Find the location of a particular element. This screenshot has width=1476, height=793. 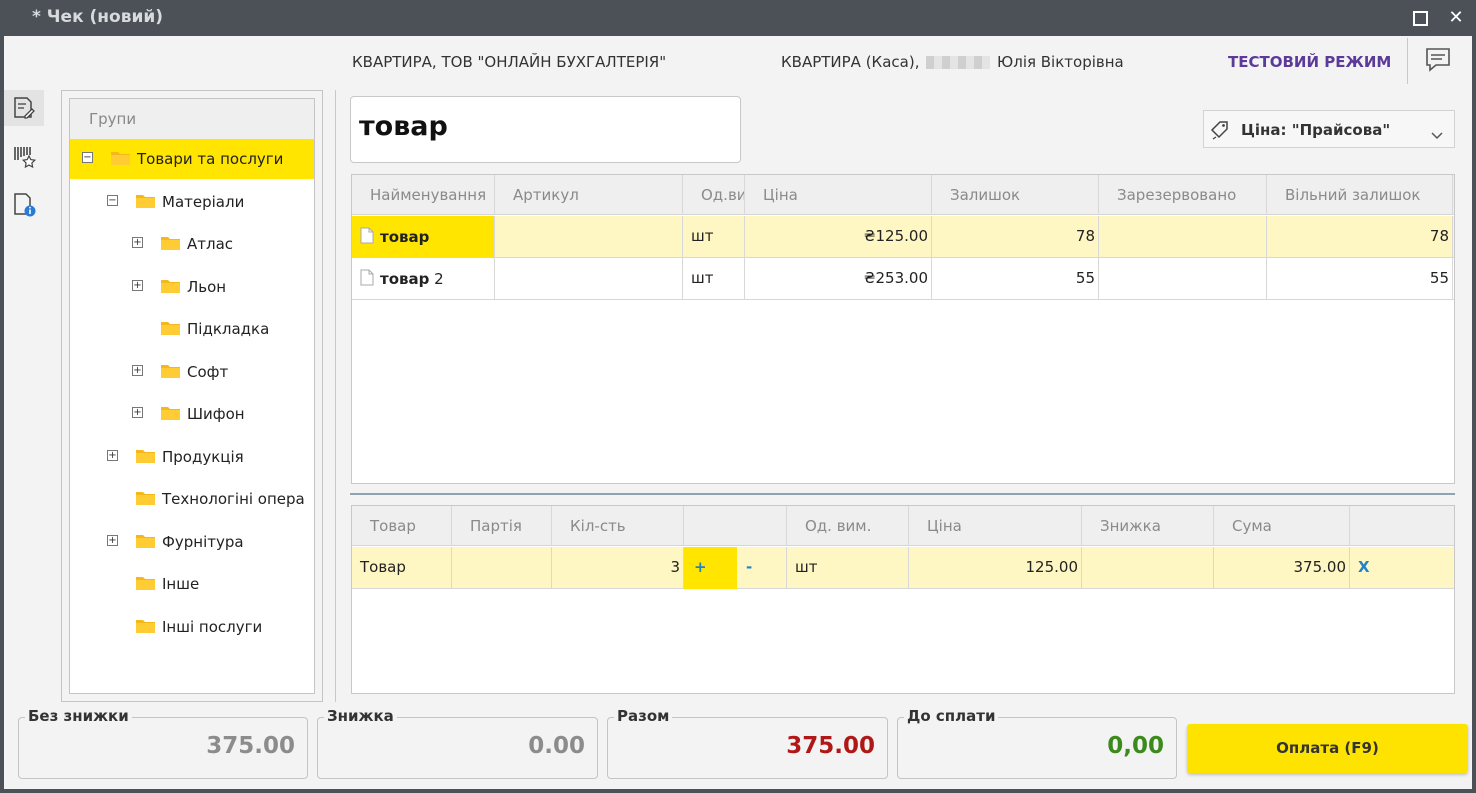

receipt-sum: 375.00 is located at coordinates (1282, 568).